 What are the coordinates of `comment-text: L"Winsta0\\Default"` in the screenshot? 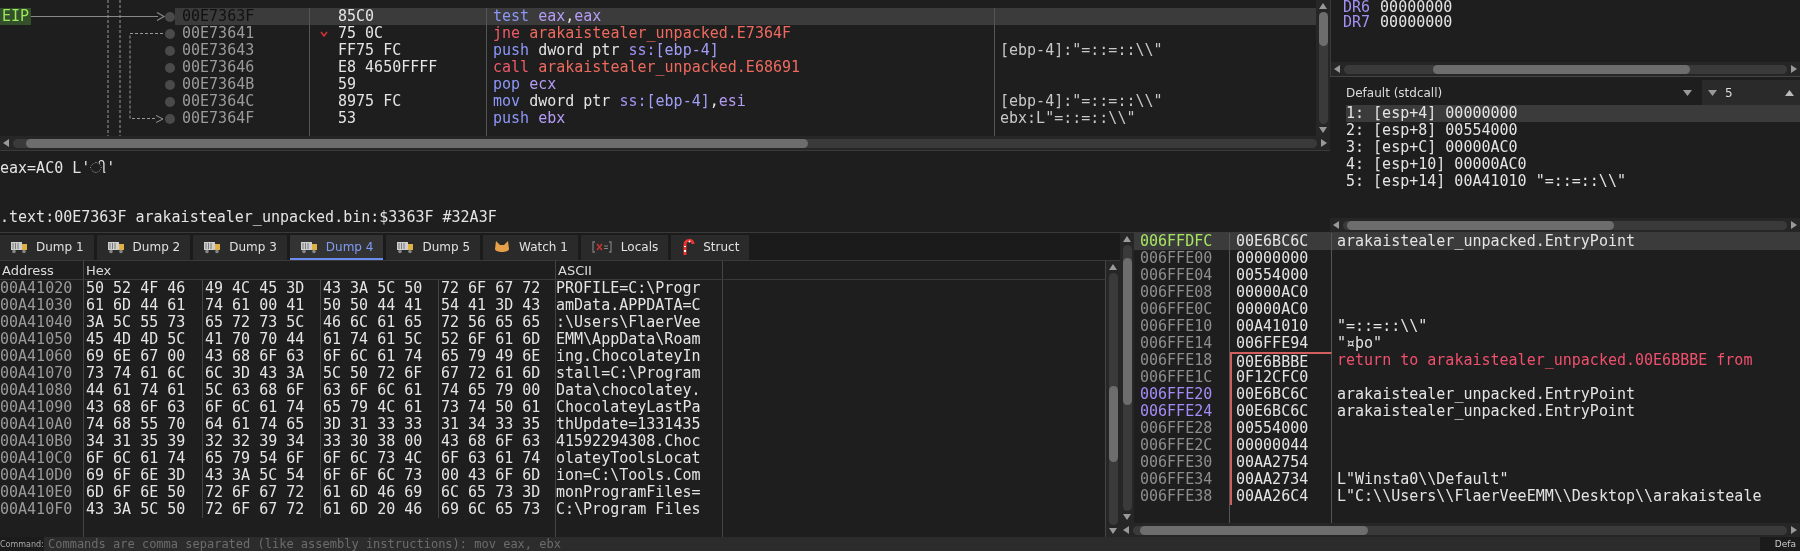 It's located at (1423, 479).